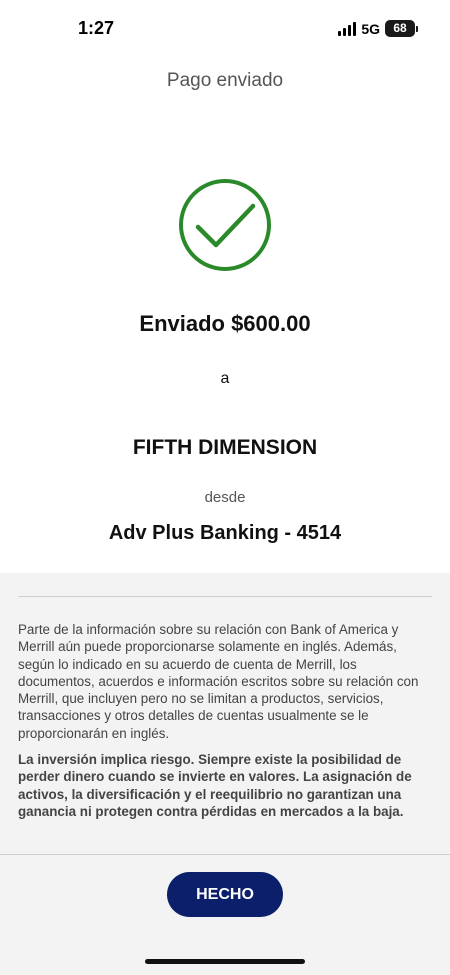 This screenshot has width=450, height=975. I want to click on status-time: 1:27, so click(96, 28).